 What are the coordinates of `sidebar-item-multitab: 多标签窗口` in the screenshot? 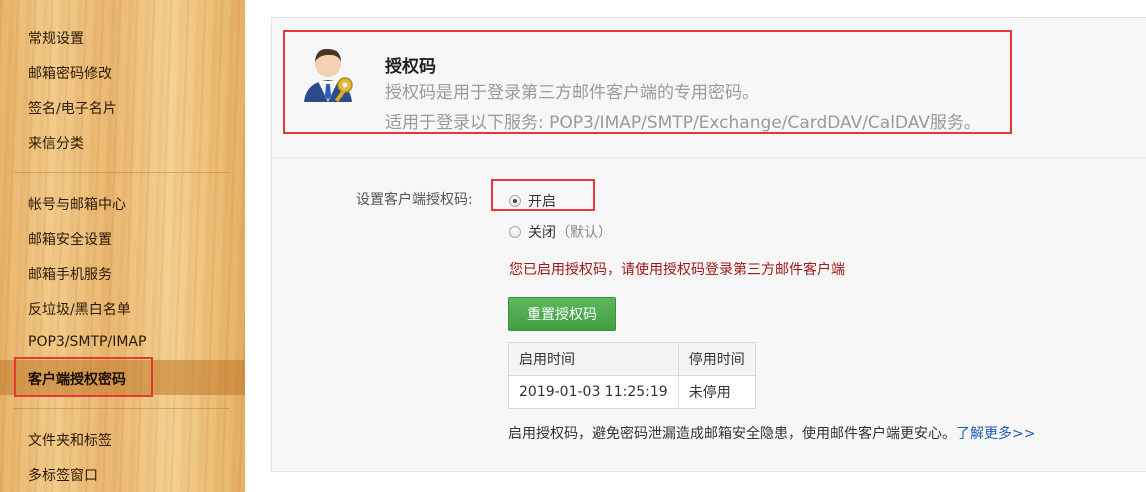 It's located at (63, 475).